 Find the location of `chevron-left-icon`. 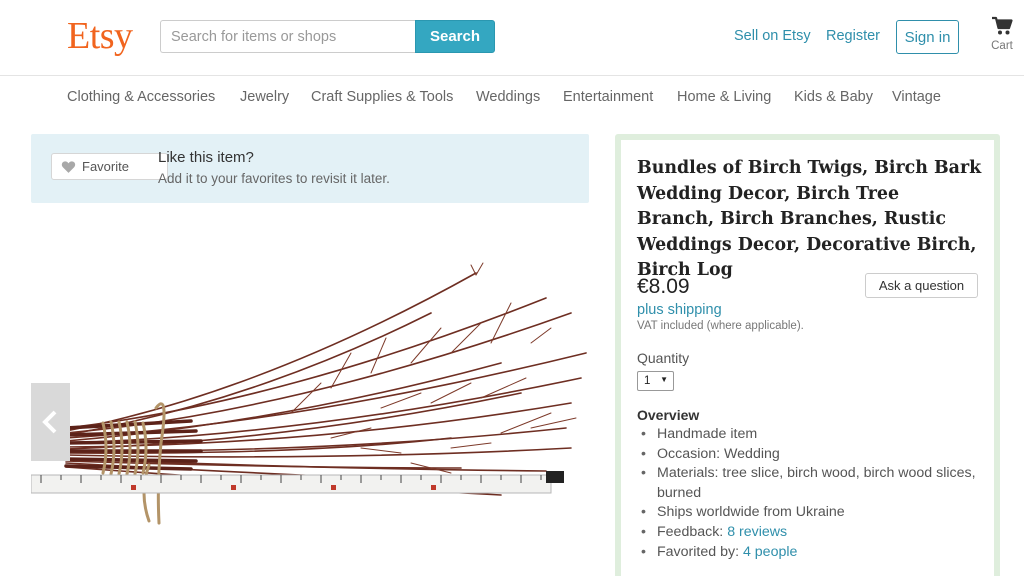

chevron-left-icon is located at coordinates (49, 422).